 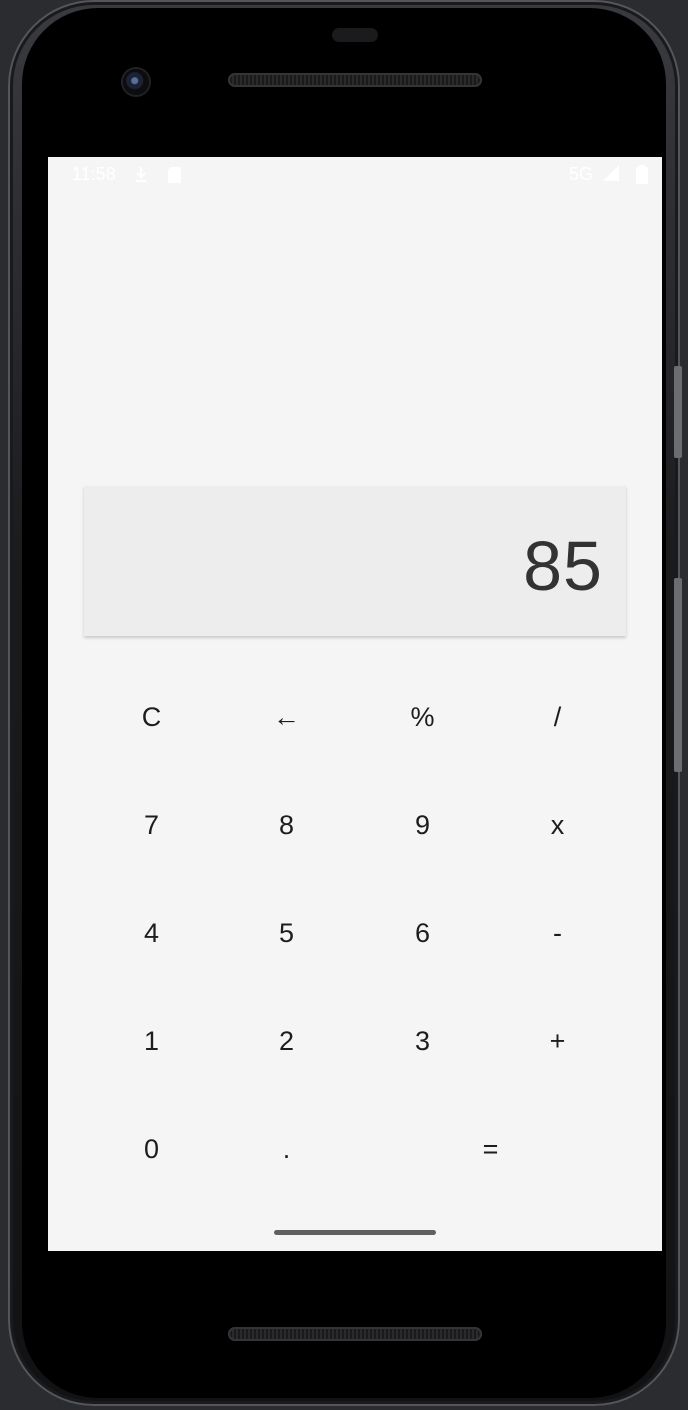 What do you see at coordinates (286, 1149) in the screenshot?
I see `decimal-button: .` at bounding box center [286, 1149].